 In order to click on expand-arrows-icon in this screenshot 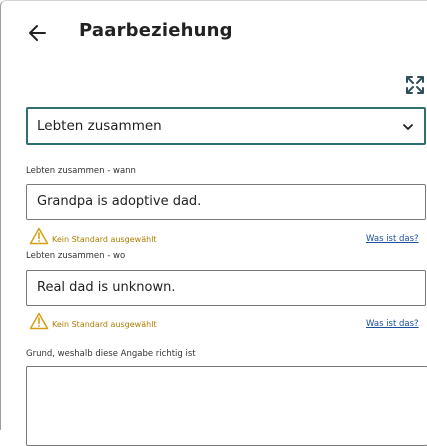, I will do `click(415, 85)`.